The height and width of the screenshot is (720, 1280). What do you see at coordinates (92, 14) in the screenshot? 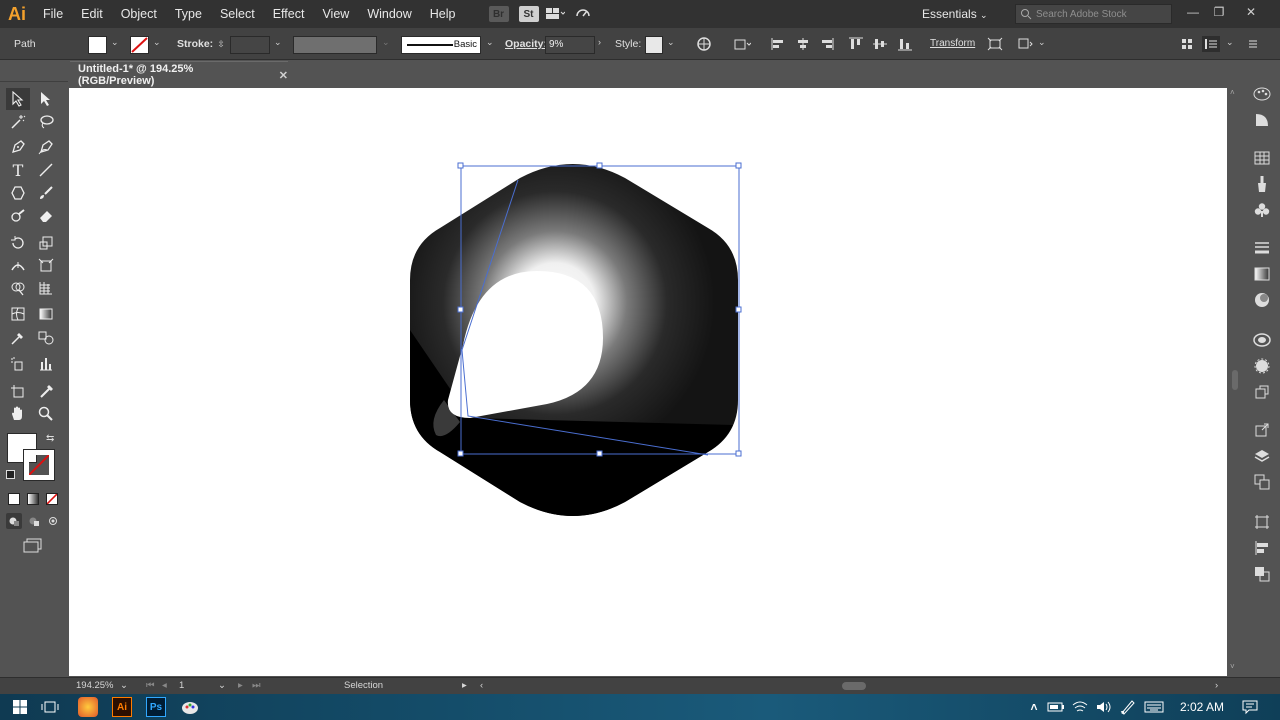
I see `menu-edit: Edit` at bounding box center [92, 14].